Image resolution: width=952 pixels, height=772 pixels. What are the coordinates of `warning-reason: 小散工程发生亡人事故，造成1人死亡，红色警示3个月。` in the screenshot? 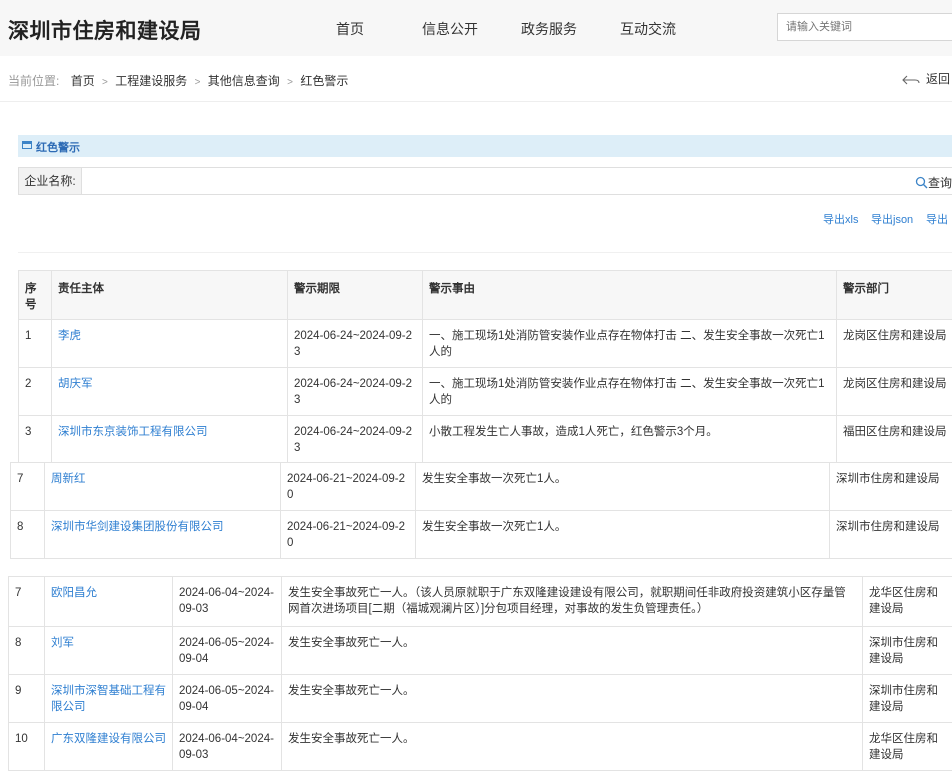 It's located at (629, 439).